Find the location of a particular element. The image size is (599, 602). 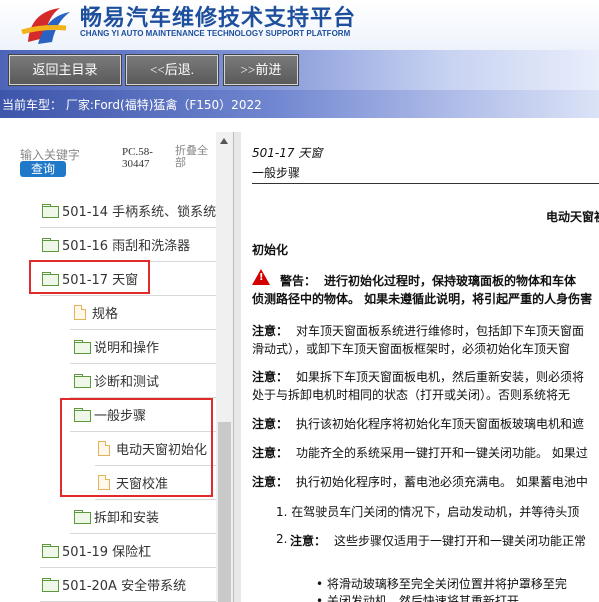

warning-text-2: 侦测路径中的物体。 如果未遵循此说明，将引起严重的人身伤害 is located at coordinates (422, 299).